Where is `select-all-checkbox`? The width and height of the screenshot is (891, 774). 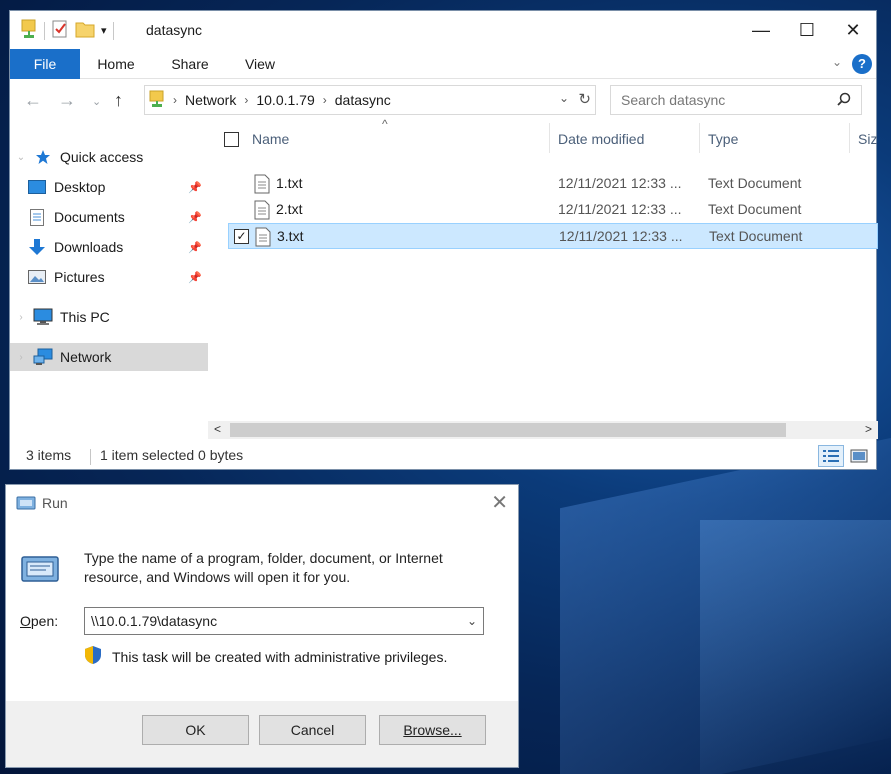 select-all-checkbox is located at coordinates (231, 139).